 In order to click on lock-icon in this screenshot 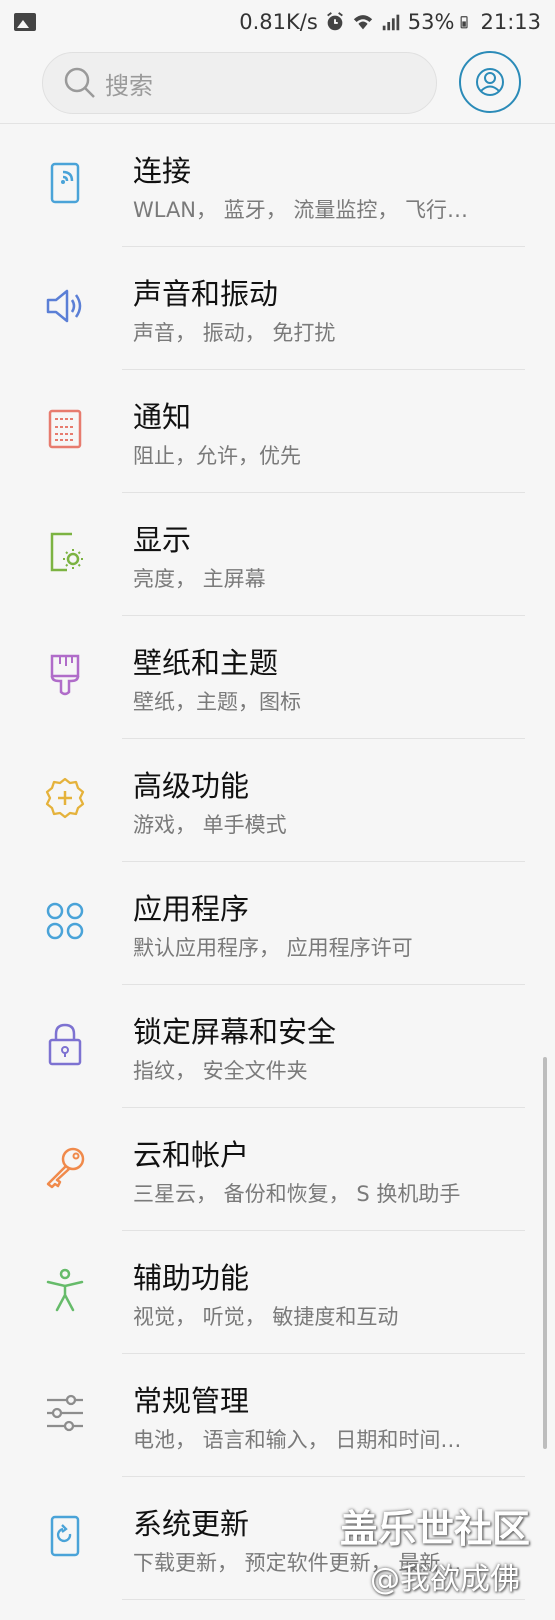, I will do `click(65, 1044)`.